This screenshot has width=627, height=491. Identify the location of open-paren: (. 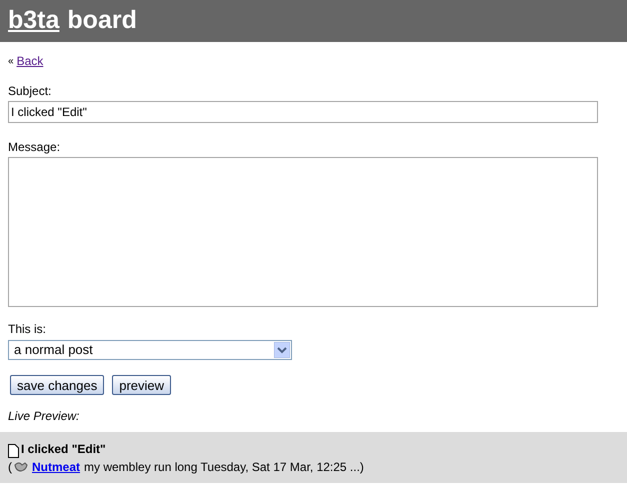
(10, 467).